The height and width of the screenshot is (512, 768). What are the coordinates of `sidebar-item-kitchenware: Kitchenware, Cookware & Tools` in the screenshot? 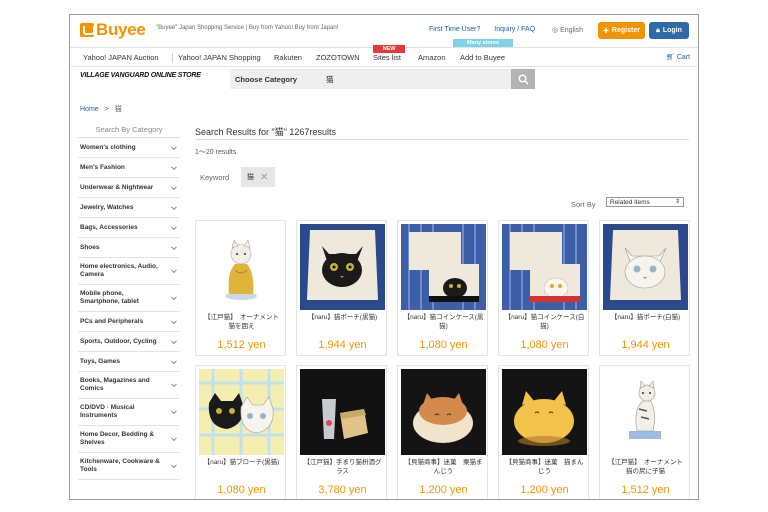 It's located at (129, 466).